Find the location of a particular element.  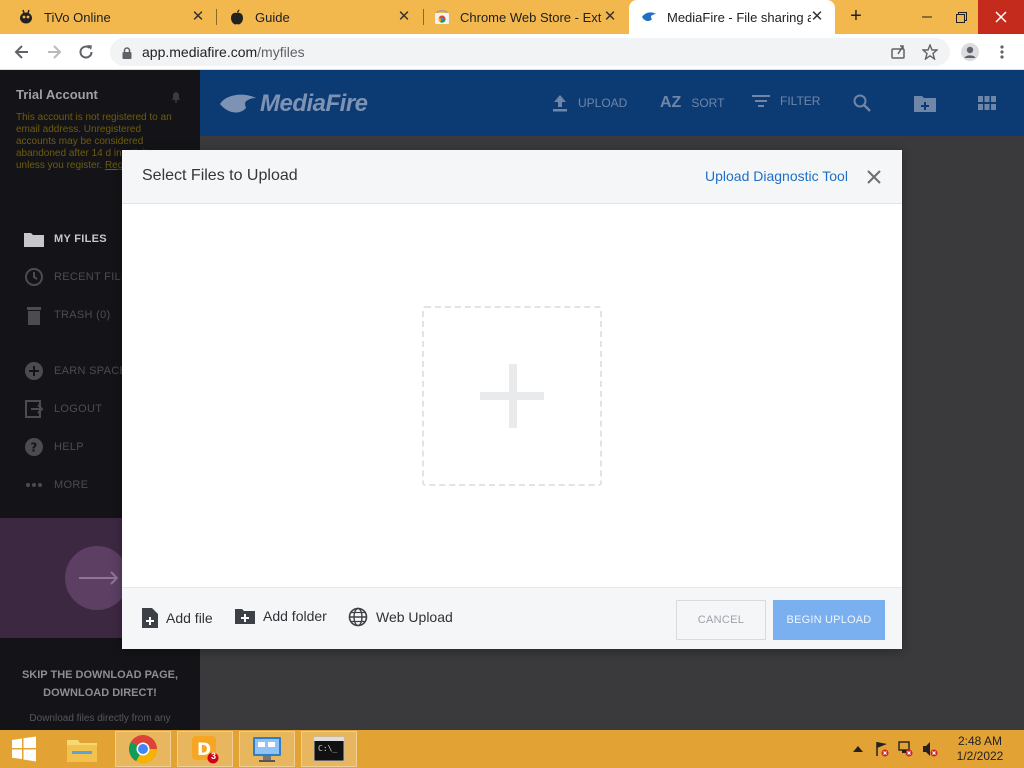

search-icon is located at coordinates (862, 103).